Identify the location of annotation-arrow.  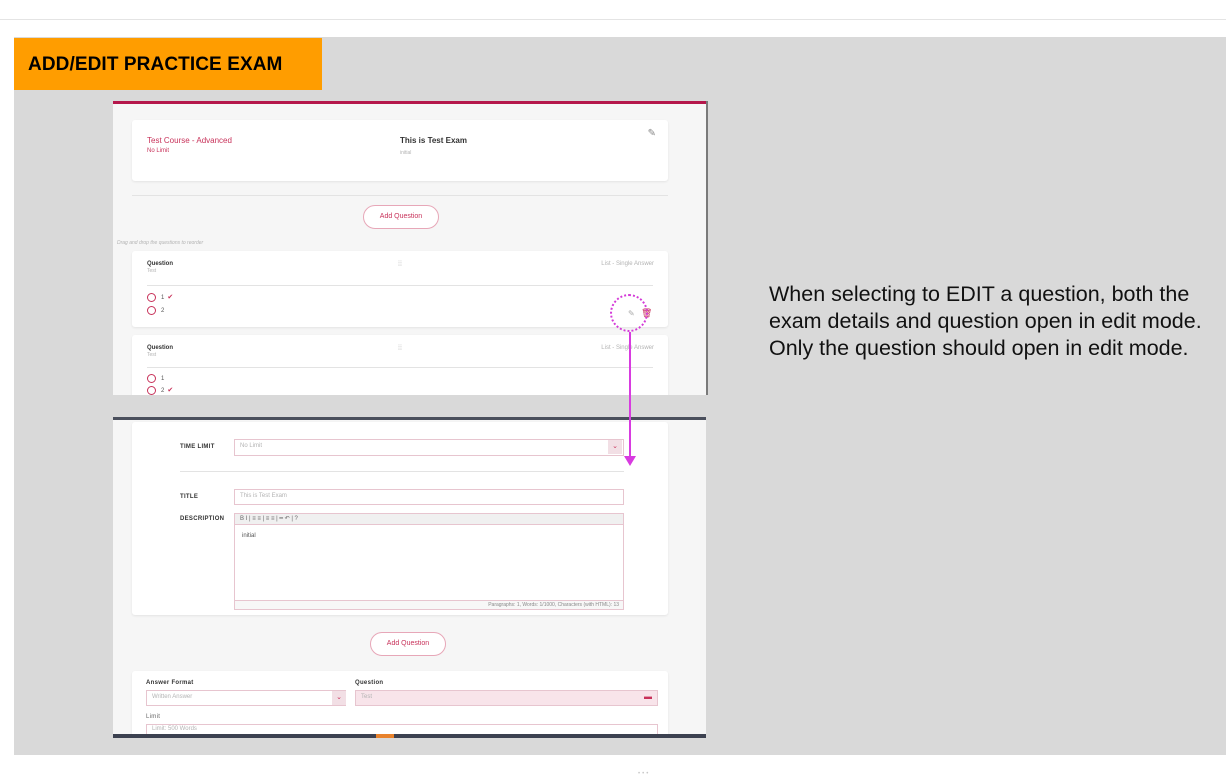
(630, 395).